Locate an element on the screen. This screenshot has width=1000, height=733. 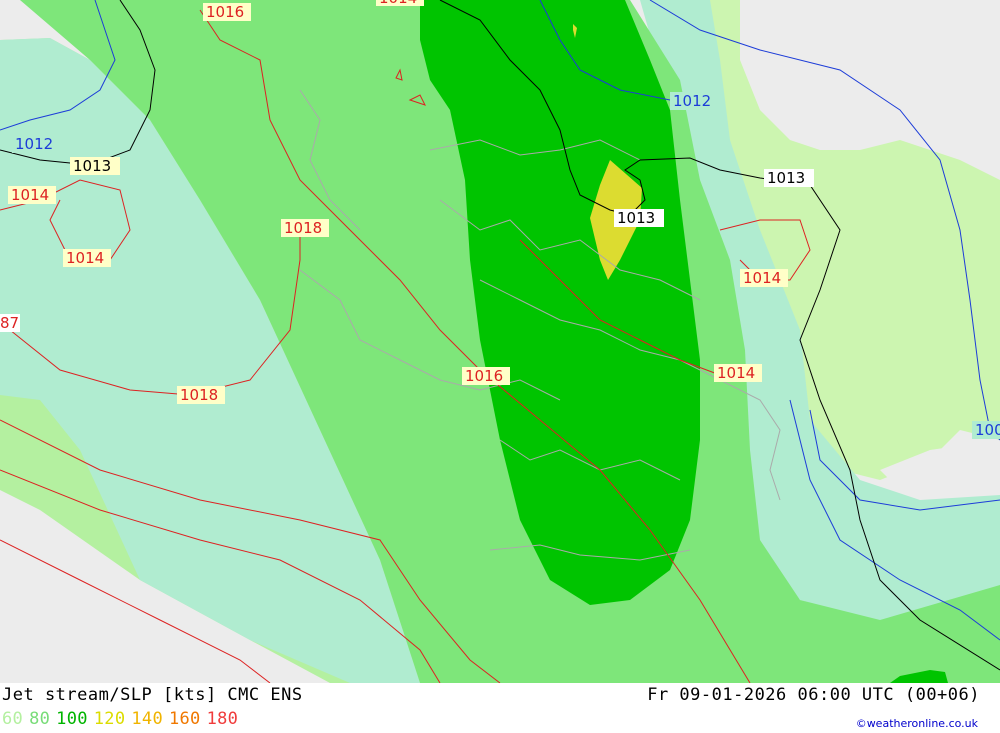
legend-item: 120 is located at coordinates (109, 719).